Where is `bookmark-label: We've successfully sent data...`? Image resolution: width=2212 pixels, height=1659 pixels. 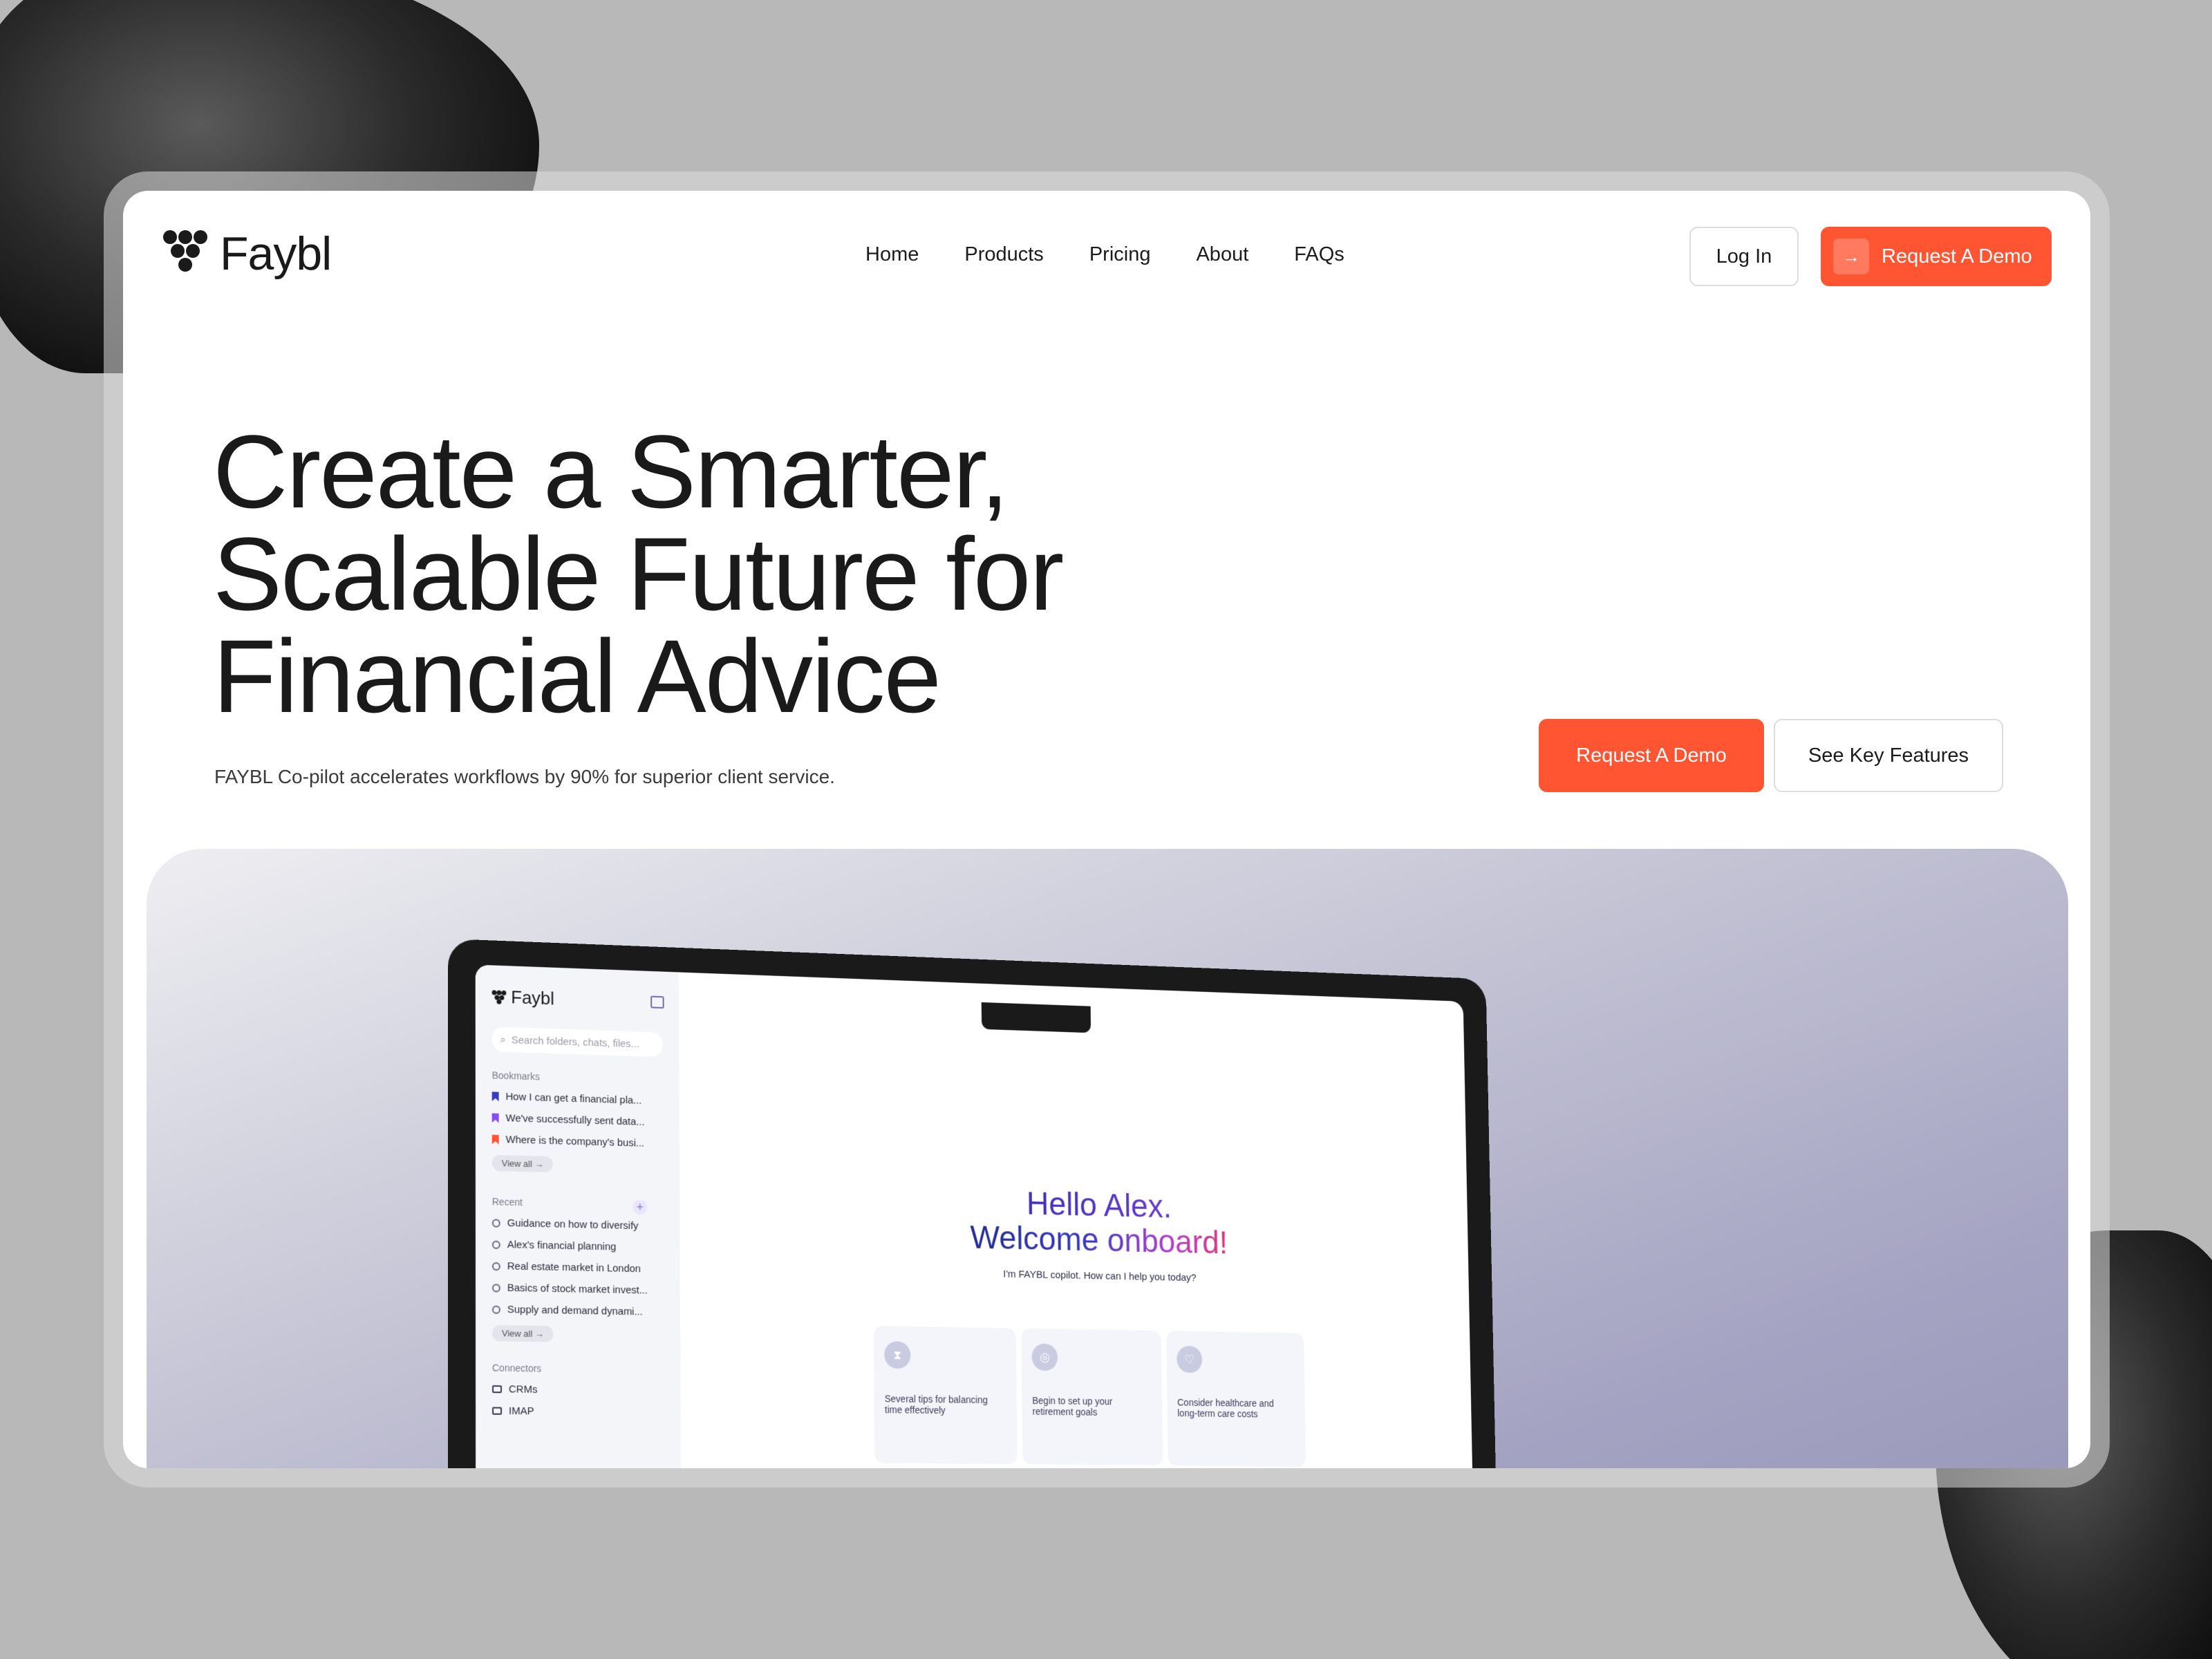 bookmark-label: We've successfully sent data... is located at coordinates (575, 1120).